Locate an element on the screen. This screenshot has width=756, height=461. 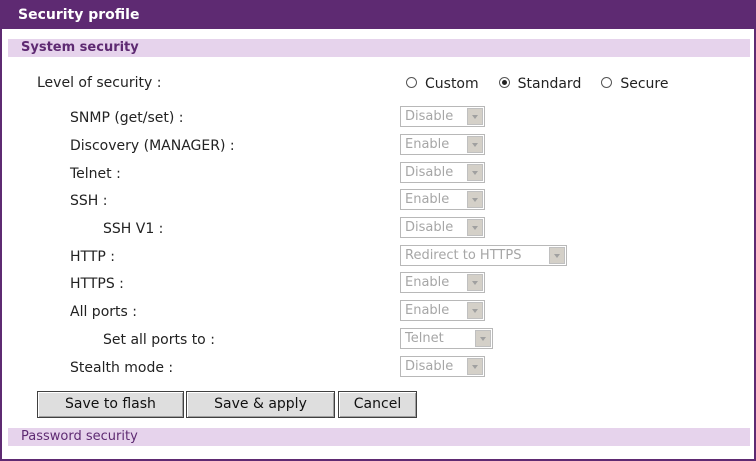
stealth-mode-select: Disable is located at coordinates (442, 366).